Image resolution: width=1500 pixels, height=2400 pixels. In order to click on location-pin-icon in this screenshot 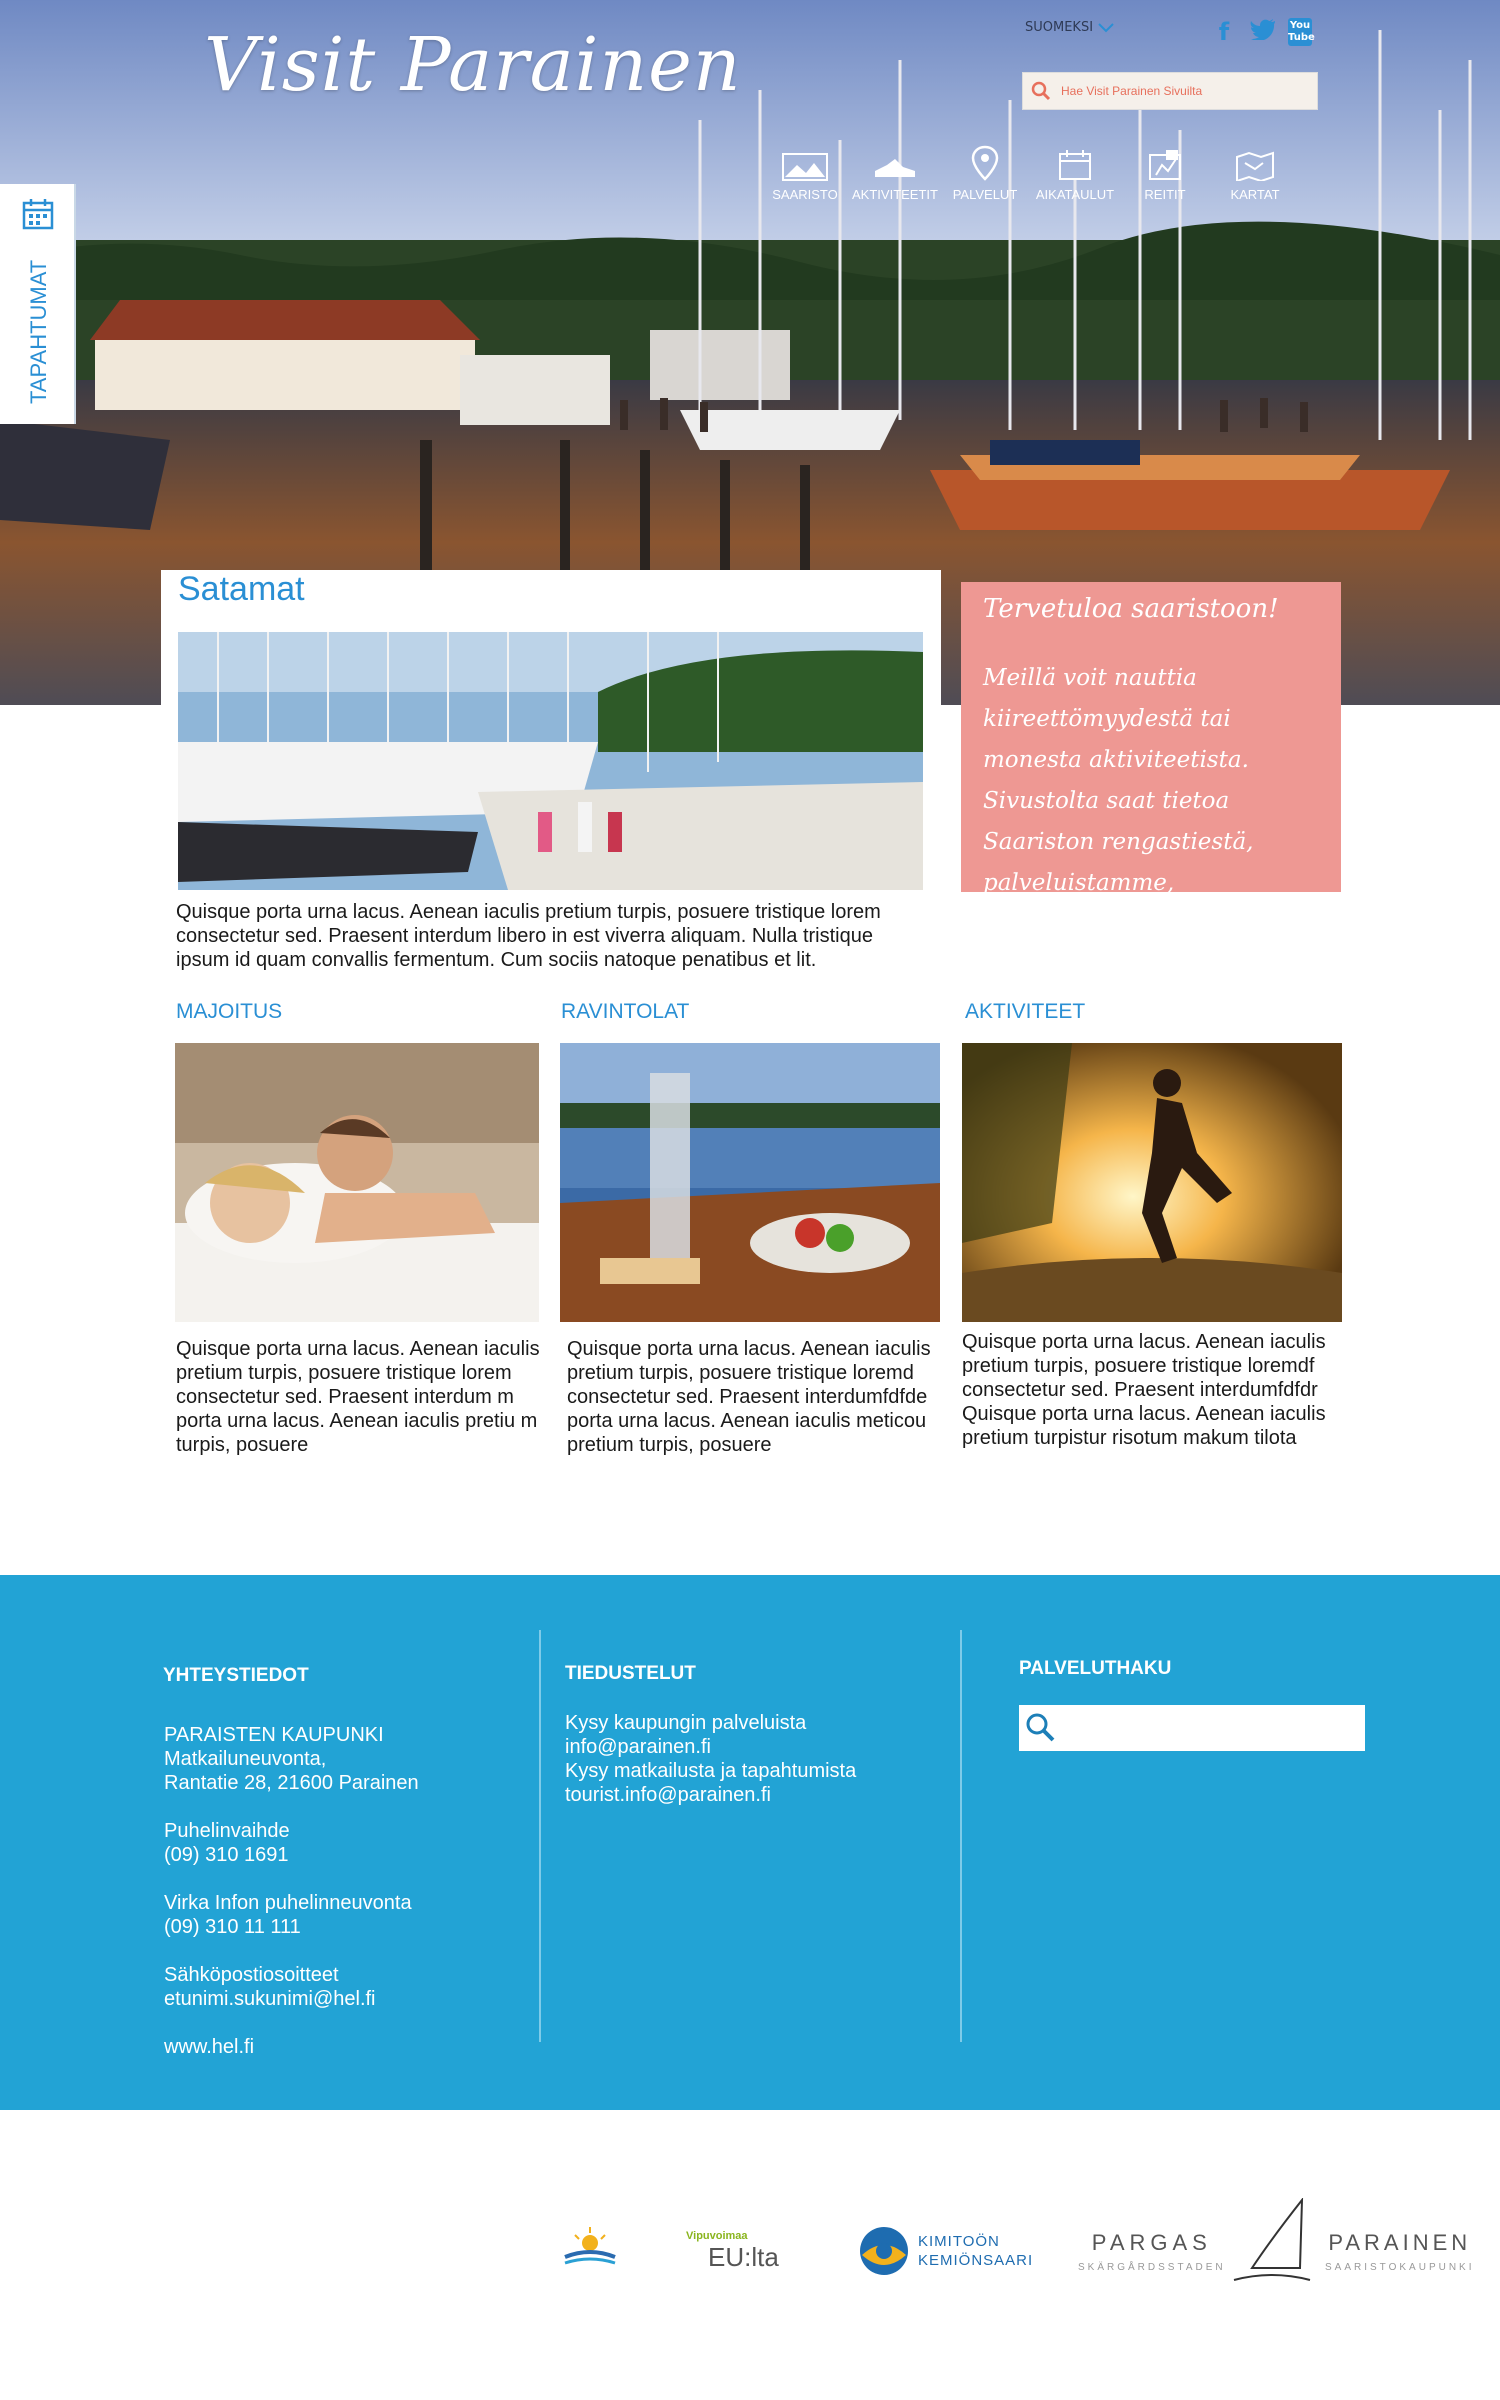, I will do `click(985, 163)`.